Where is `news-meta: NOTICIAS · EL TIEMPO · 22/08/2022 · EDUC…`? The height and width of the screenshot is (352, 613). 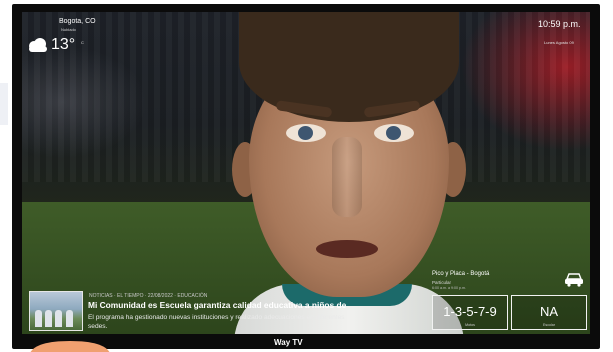 news-meta: NOTICIAS · EL TIEMPO · 22/08/2022 · EDUC… is located at coordinates (148, 296).